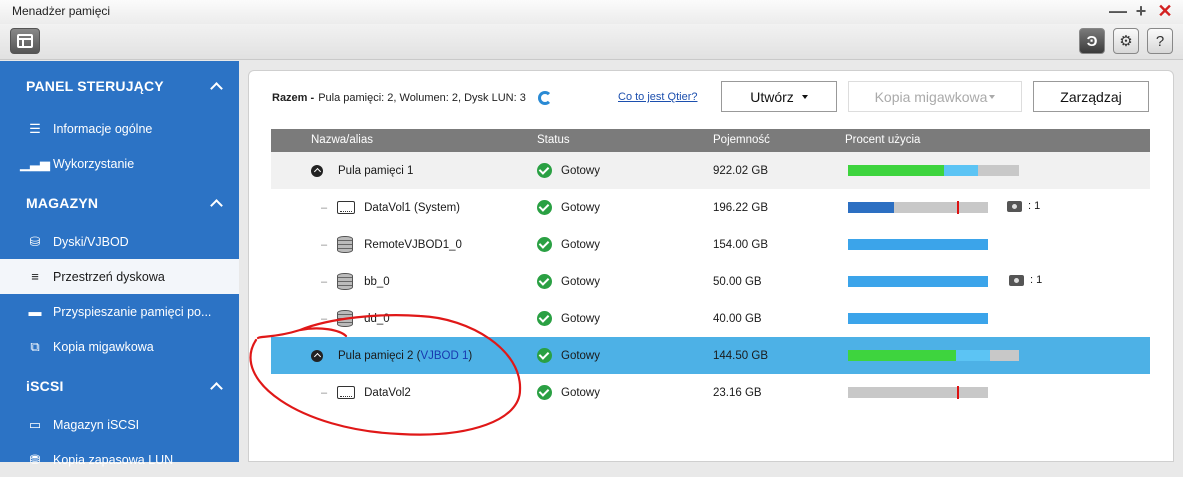 Image resolution: width=1183 pixels, height=477 pixels. I want to click on create-button-label: Utwórz, so click(772, 96).